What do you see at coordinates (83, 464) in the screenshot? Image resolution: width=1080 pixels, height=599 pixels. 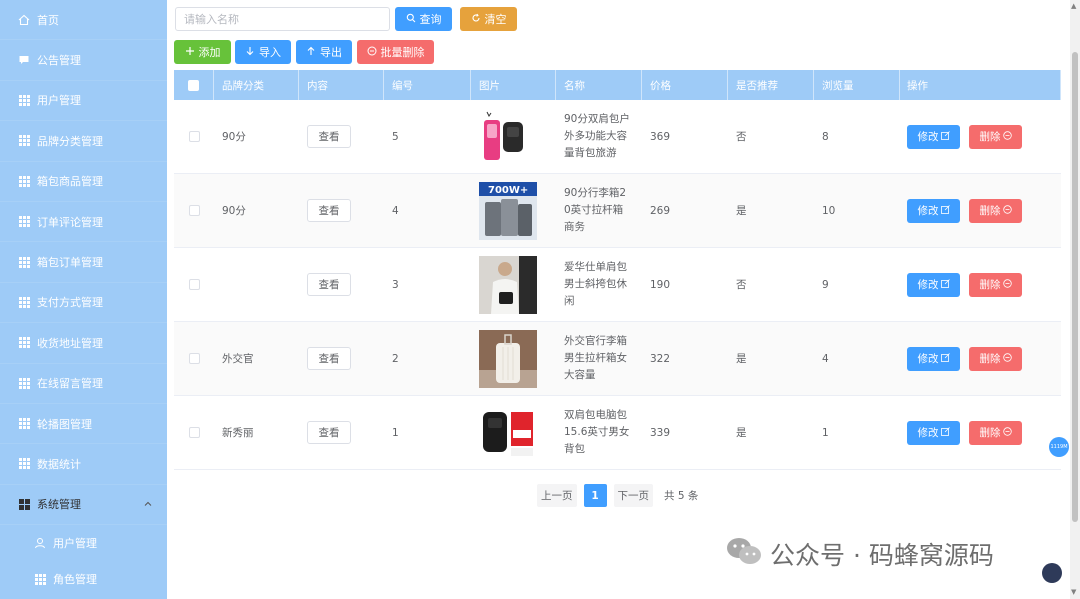 I see `sidebar-item-statistics: 数据统计` at bounding box center [83, 464].